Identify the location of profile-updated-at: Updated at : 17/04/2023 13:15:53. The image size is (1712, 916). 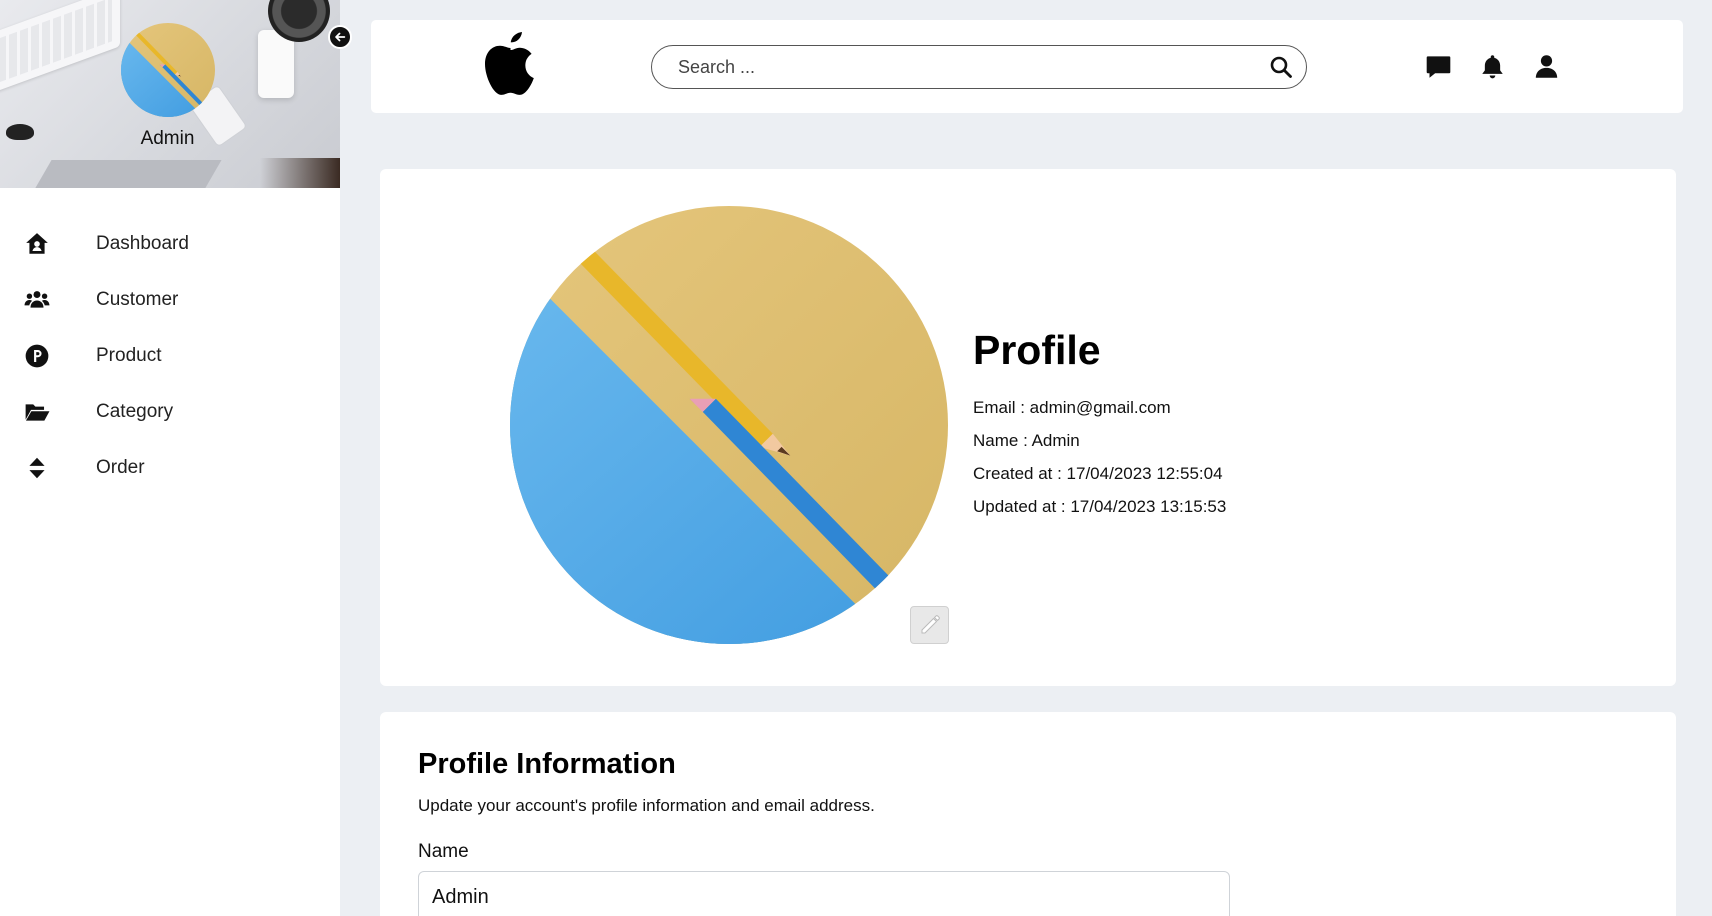
(1100, 506).